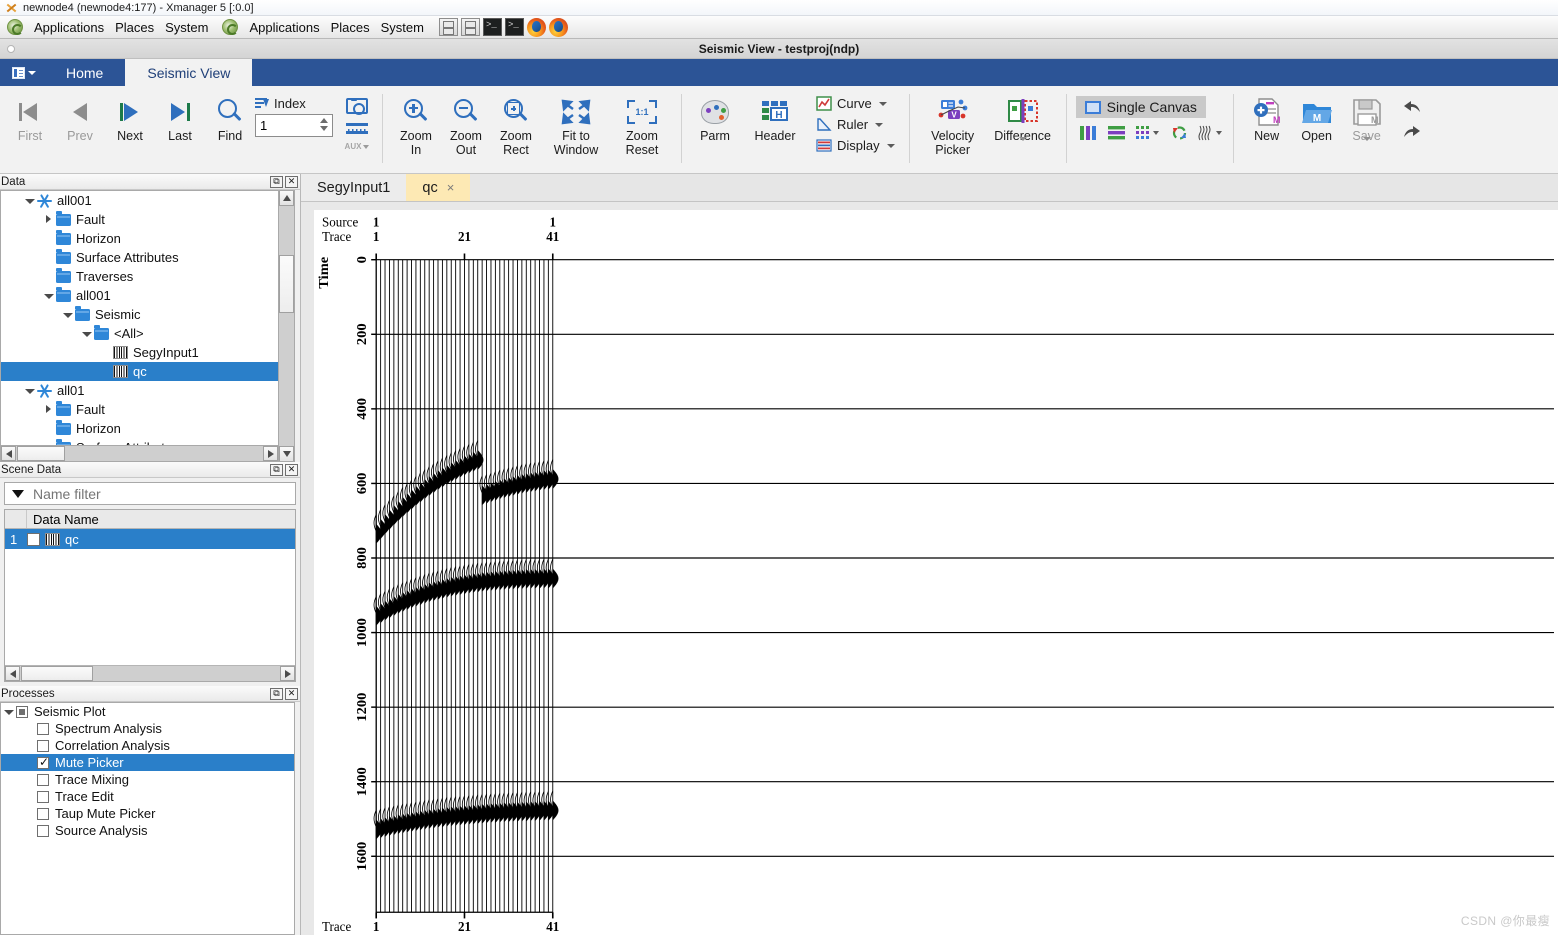 This screenshot has height=936, width=1558. What do you see at coordinates (1148, 133) in the screenshot?
I see `grid-dots-icon` at bounding box center [1148, 133].